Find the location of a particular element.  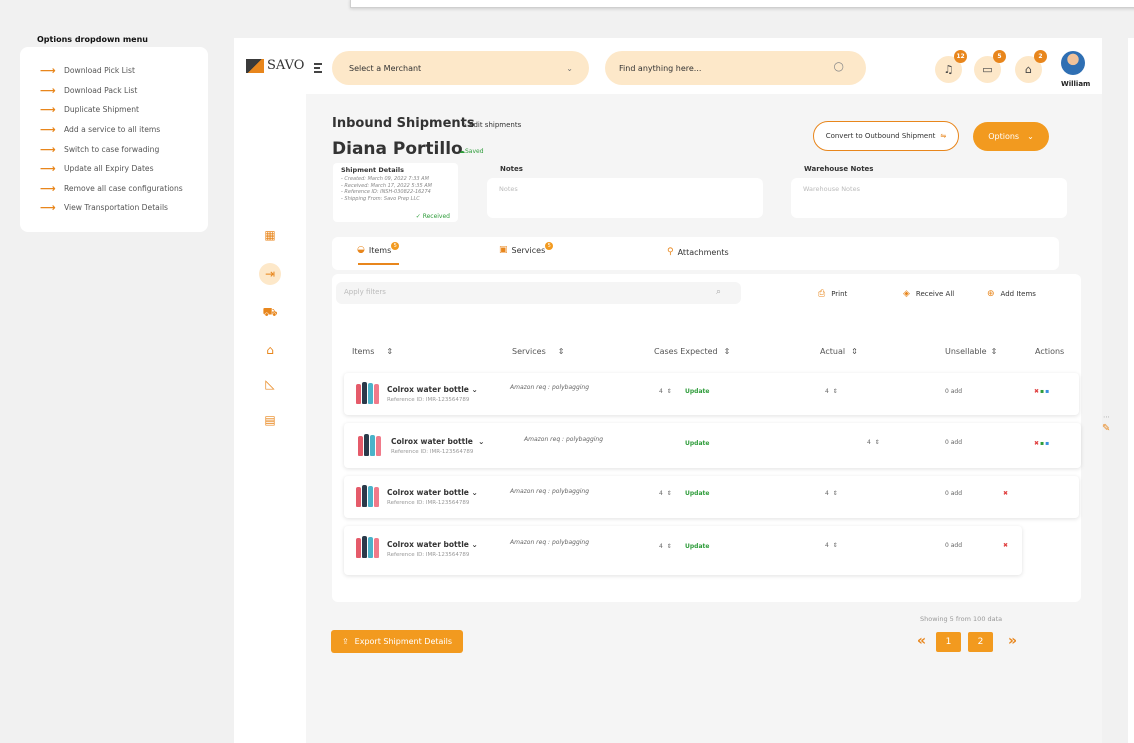

tab-items: ◒ Items 5 is located at coordinates (378, 248).